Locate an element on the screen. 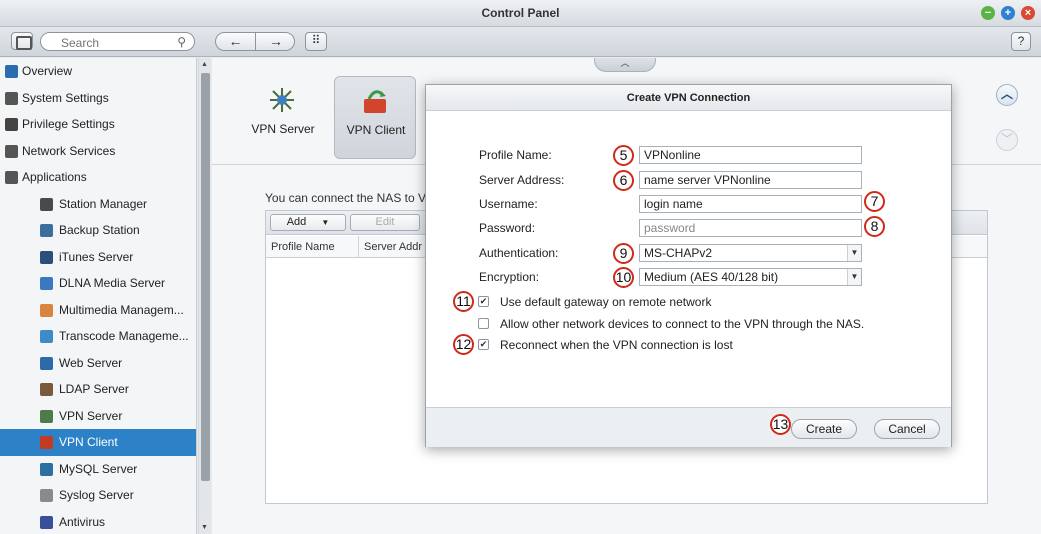 Image resolution: width=1041 pixels, height=534 pixels. column-header-profile-name: Profile Name is located at coordinates (312, 247).